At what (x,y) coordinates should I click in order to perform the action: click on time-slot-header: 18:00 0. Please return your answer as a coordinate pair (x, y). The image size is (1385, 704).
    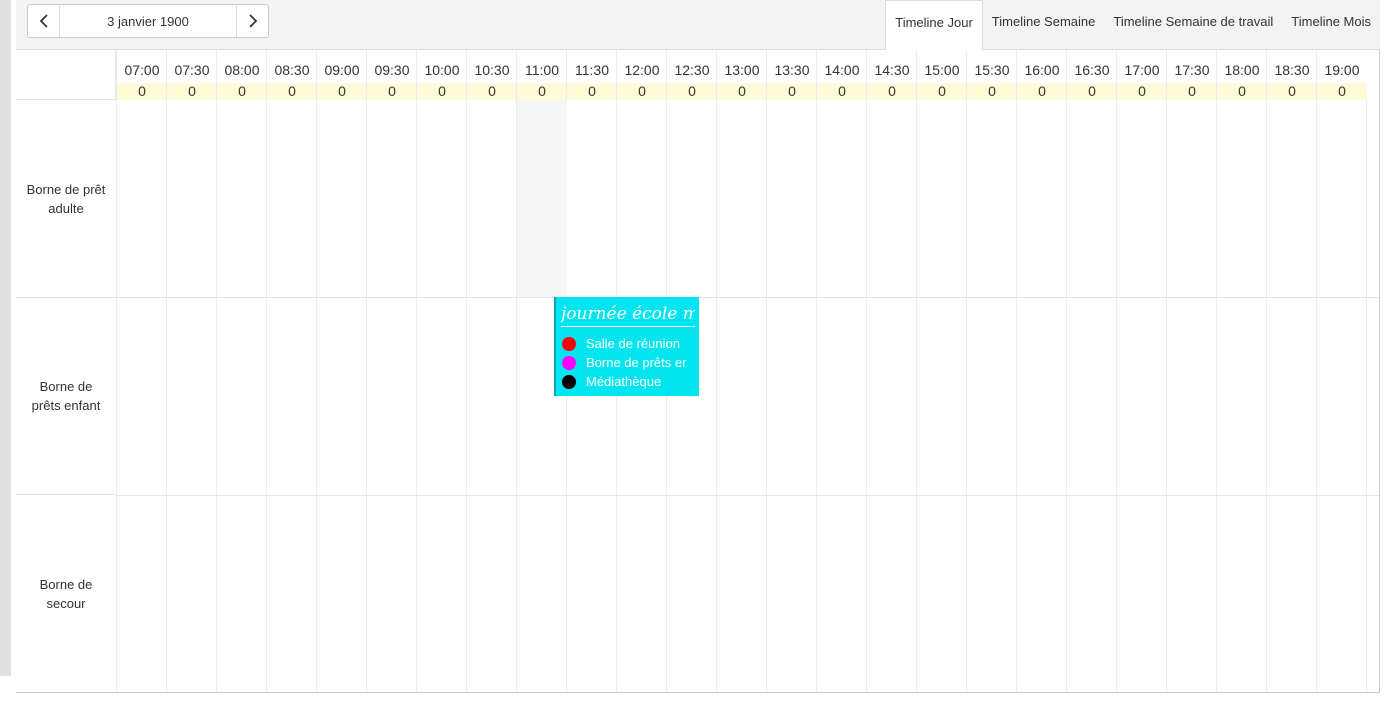
    Looking at the image, I should click on (1241, 75).